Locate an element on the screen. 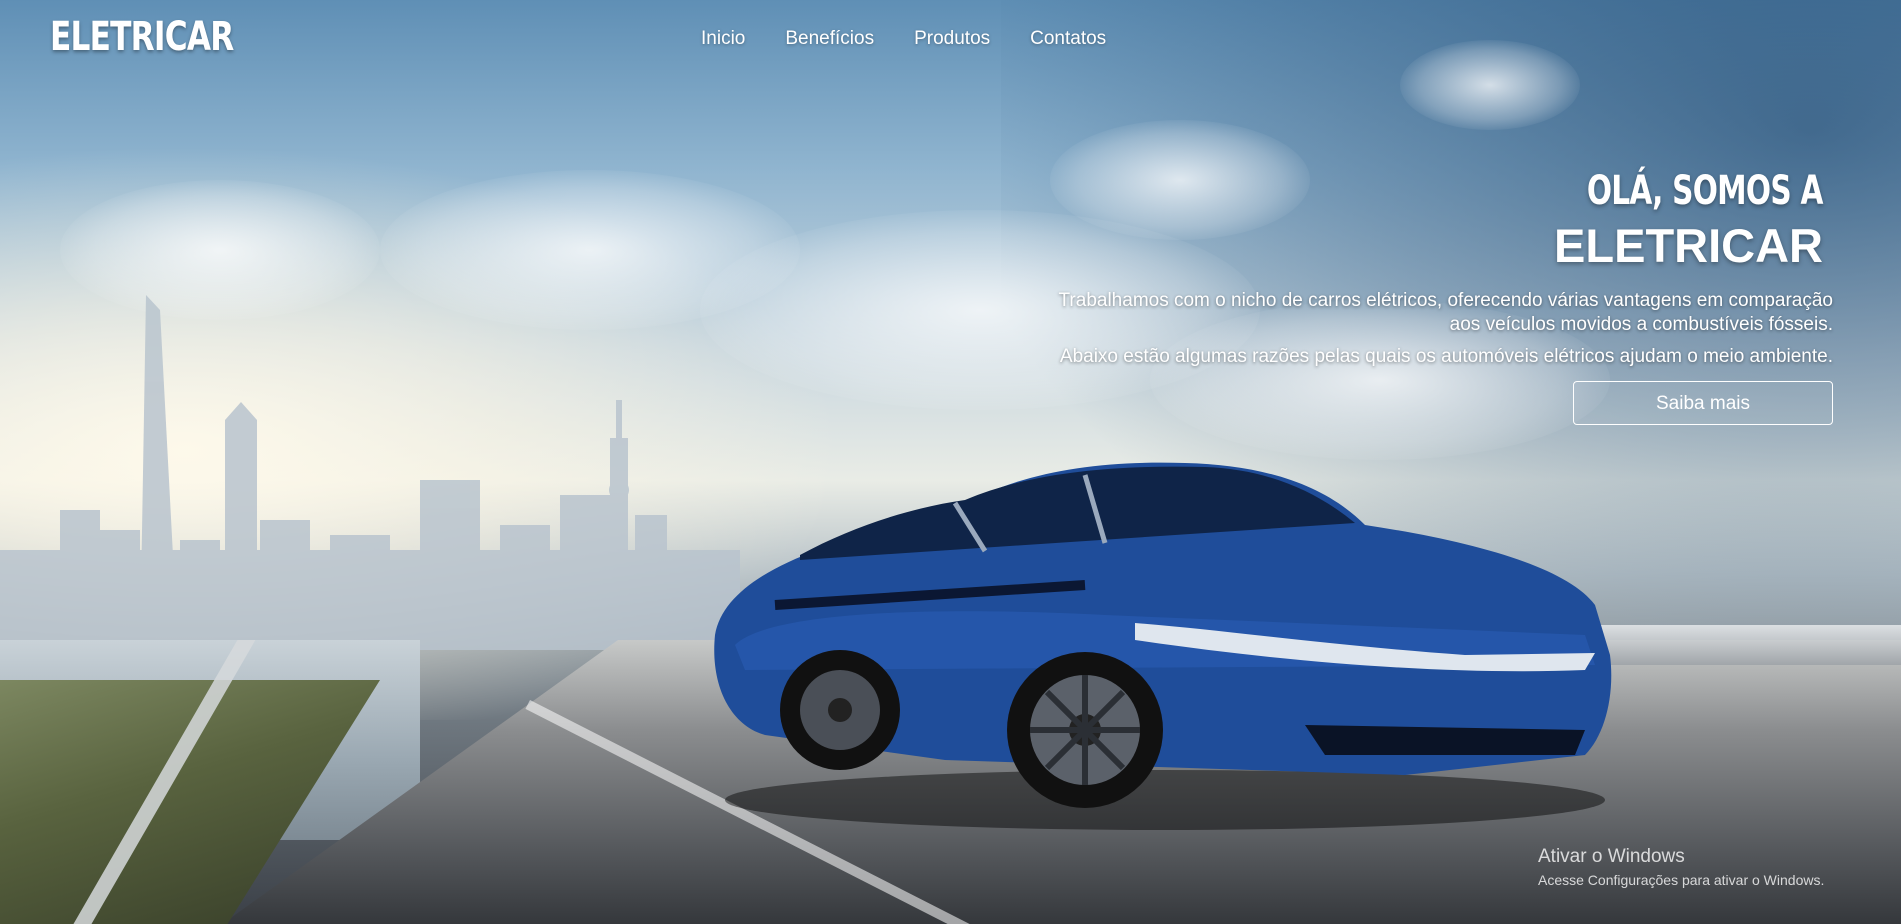  cloud is located at coordinates (1490, 85).